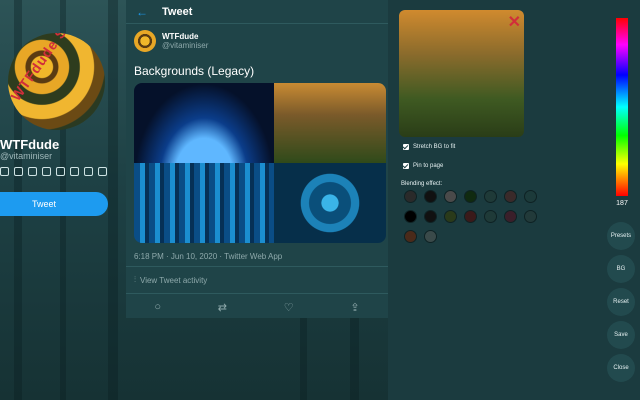 This screenshot has width=640, height=400. Describe the element at coordinates (622, 203) in the screenshot. I see `hue-value: 187` at that location.